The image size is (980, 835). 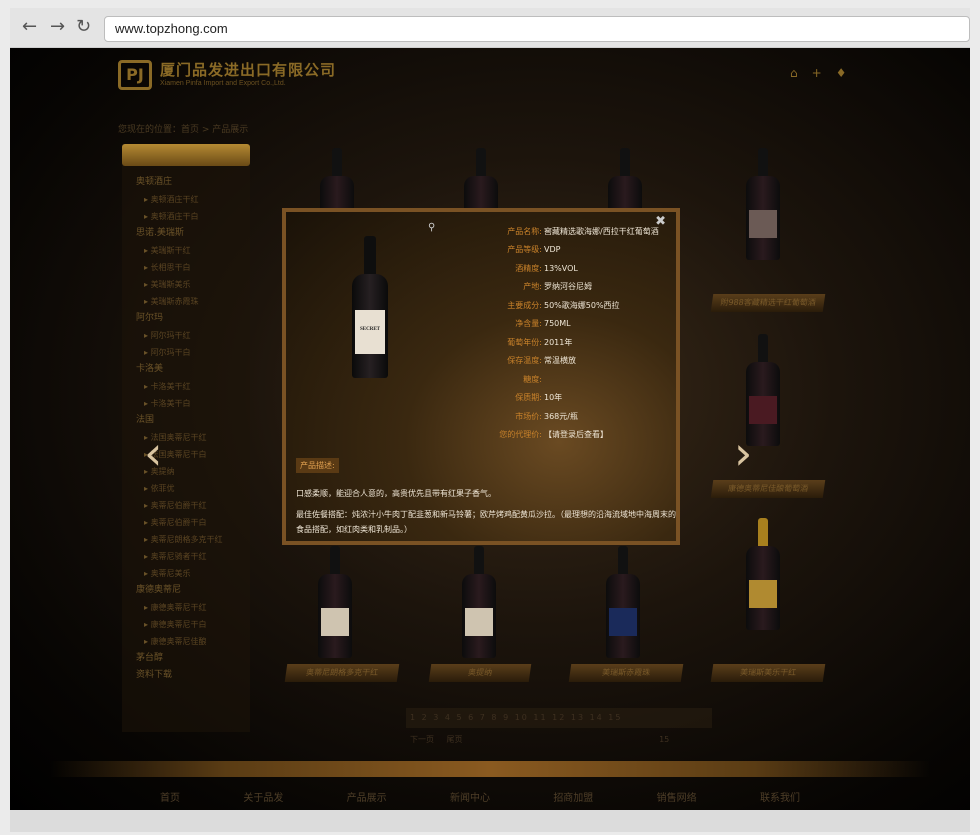 What do you see at coordinates (490, 769) in the screenshot?
I see `footer-divider` at bounding box center [490, 769].